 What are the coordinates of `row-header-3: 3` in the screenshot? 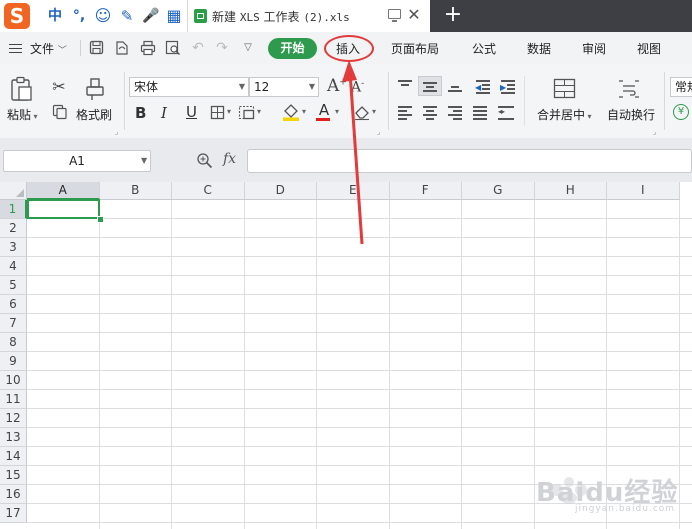 It's located at (13, 247).